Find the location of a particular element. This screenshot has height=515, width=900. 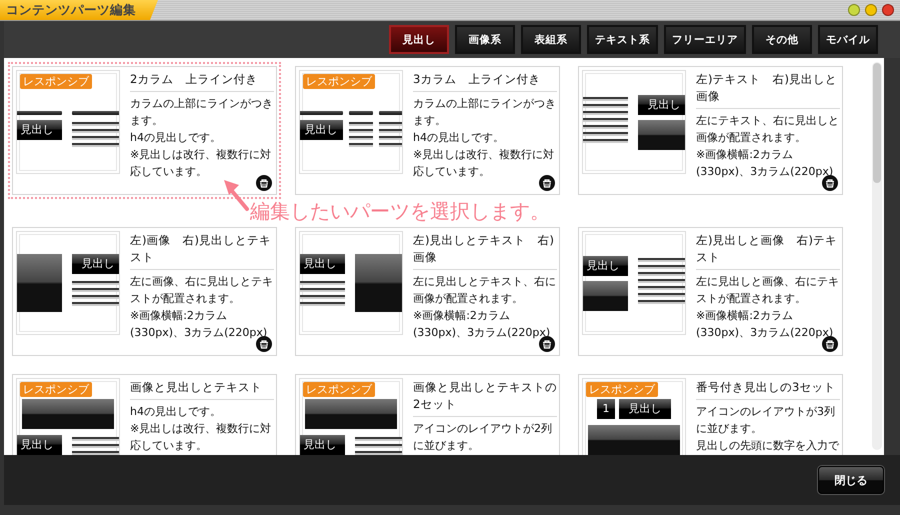

part-title: 番号付き見出しの3セット is located at coordinates (768, 387).